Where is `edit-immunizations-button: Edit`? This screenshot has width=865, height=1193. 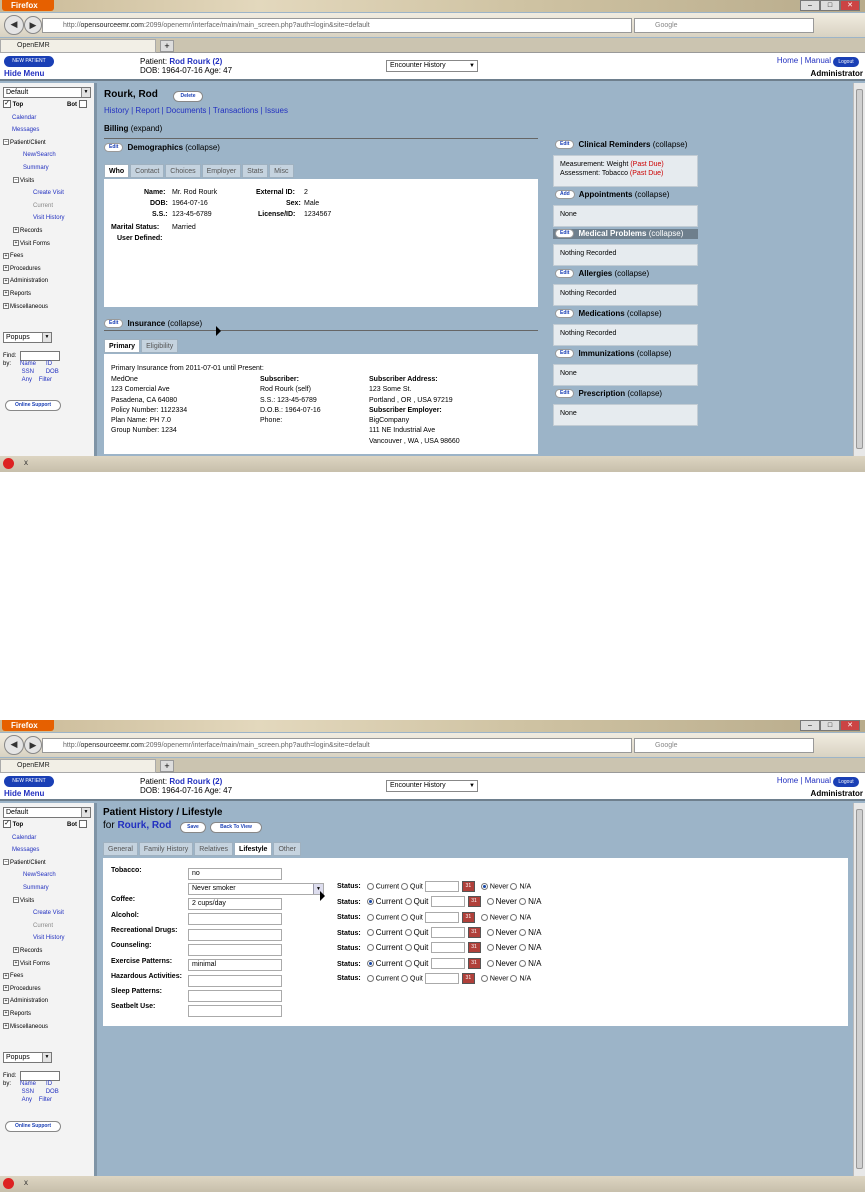 edit-immunizations-button: Edit is located at coordinates (565, 354).